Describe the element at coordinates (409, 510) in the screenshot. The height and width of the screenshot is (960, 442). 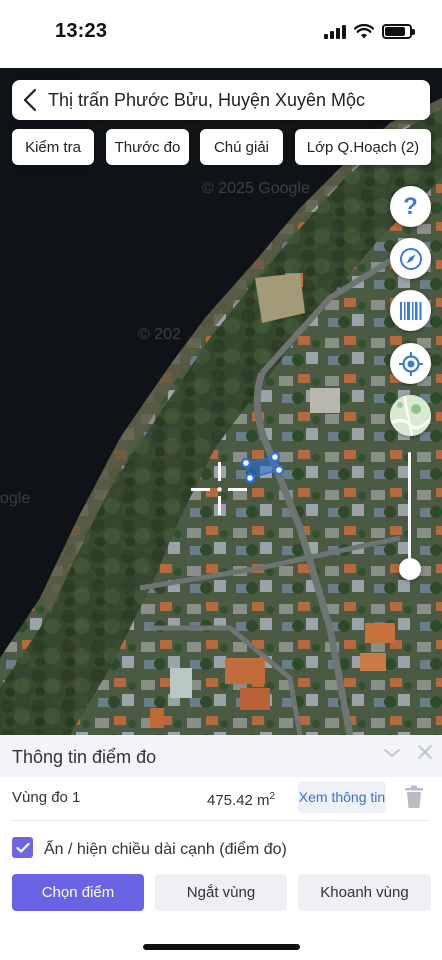
I see `zoom-slider-track` at that location.